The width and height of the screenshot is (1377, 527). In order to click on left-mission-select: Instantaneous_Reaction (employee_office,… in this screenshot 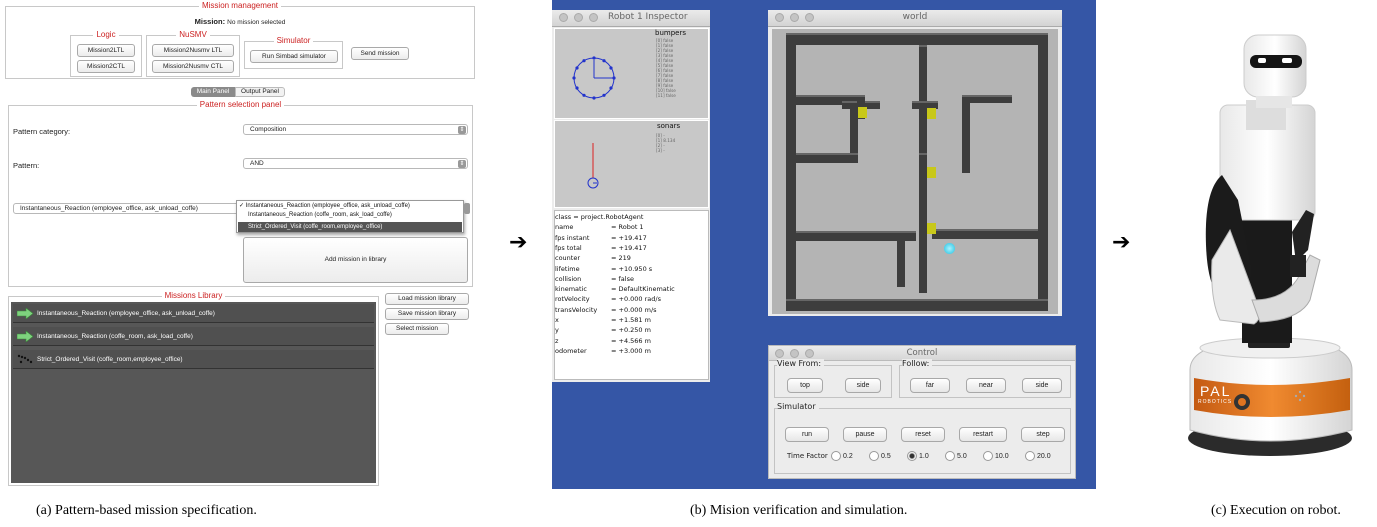, I will do `click(130, 208)`.